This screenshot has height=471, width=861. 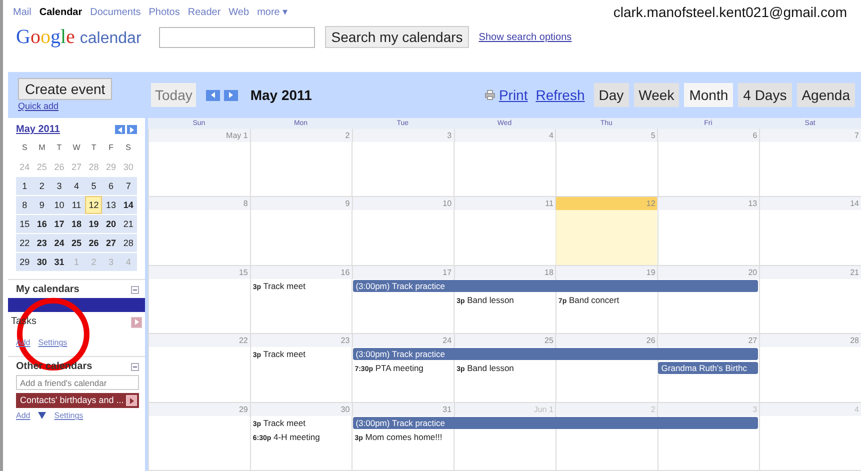 I want to click on date-label: 2, so click(x=301, y=135).